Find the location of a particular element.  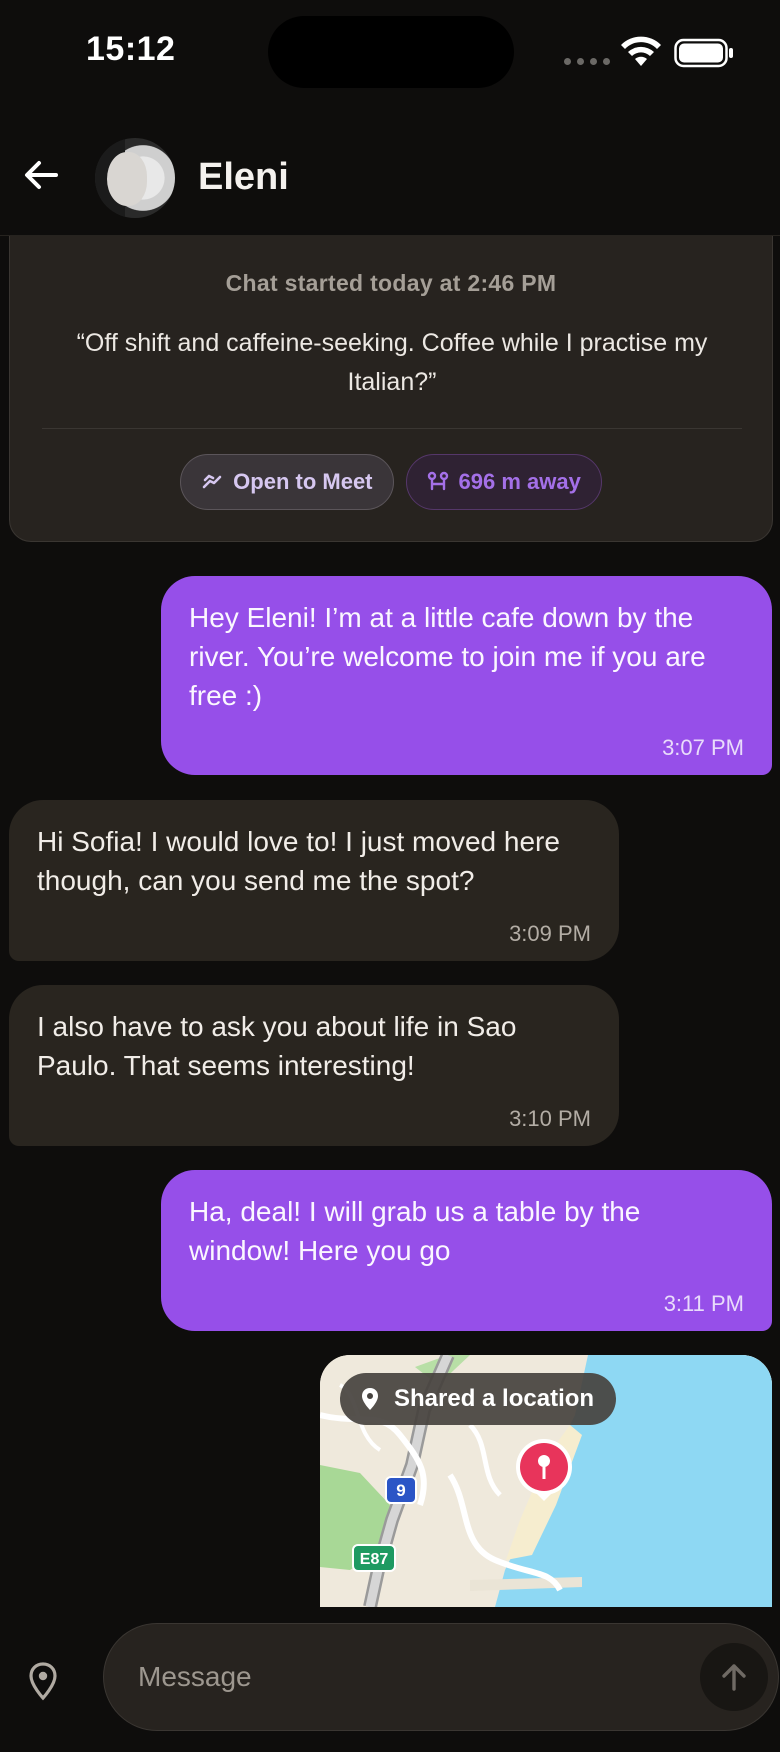

status-bar: 15:12 is located at coordinates (390, 55).